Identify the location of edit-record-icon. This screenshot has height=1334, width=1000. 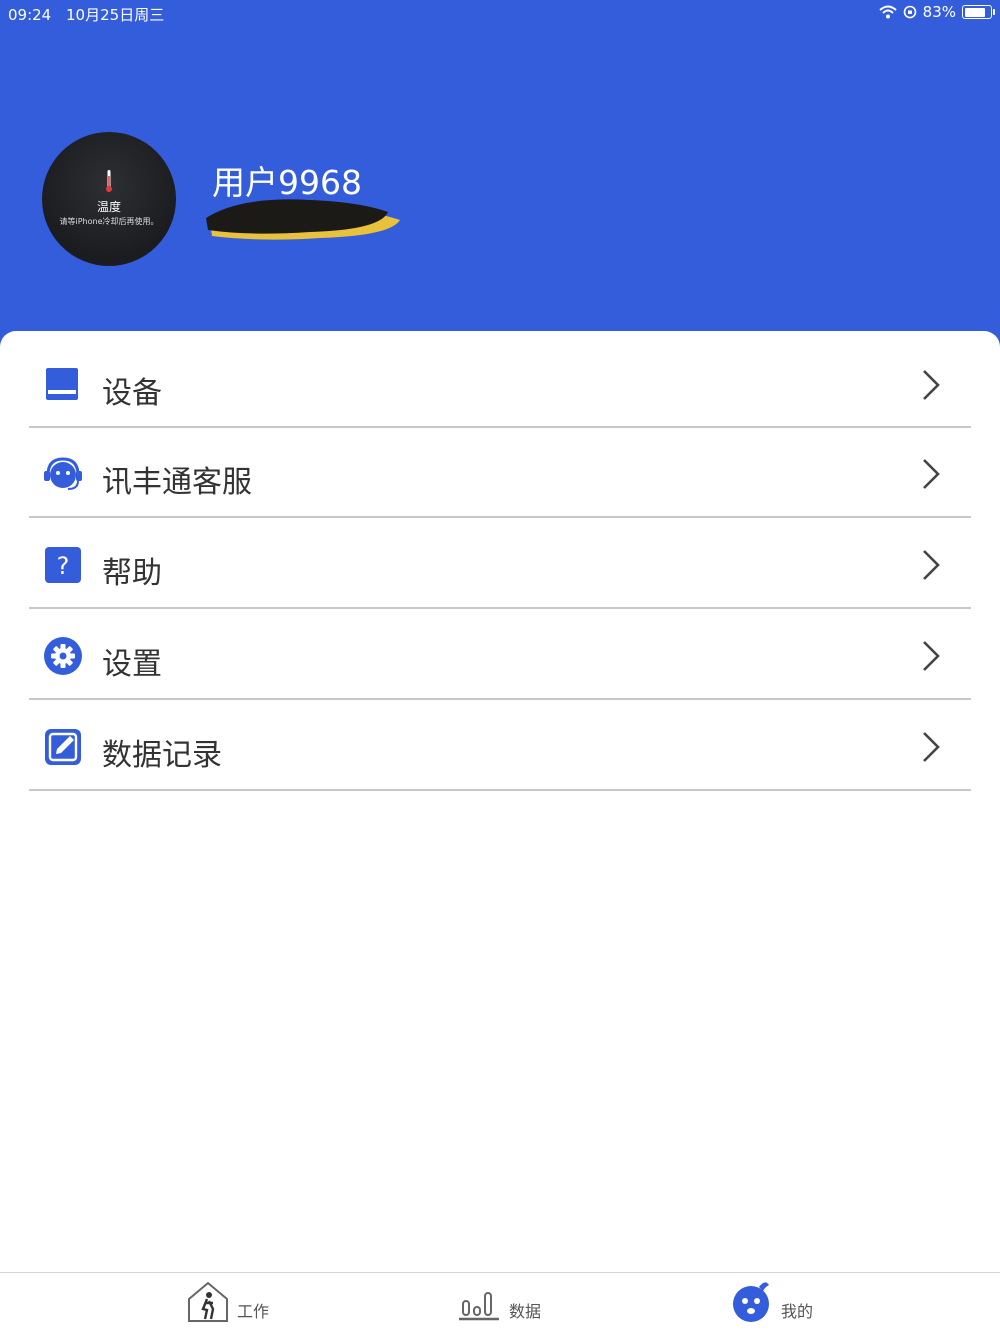
(63, 747).